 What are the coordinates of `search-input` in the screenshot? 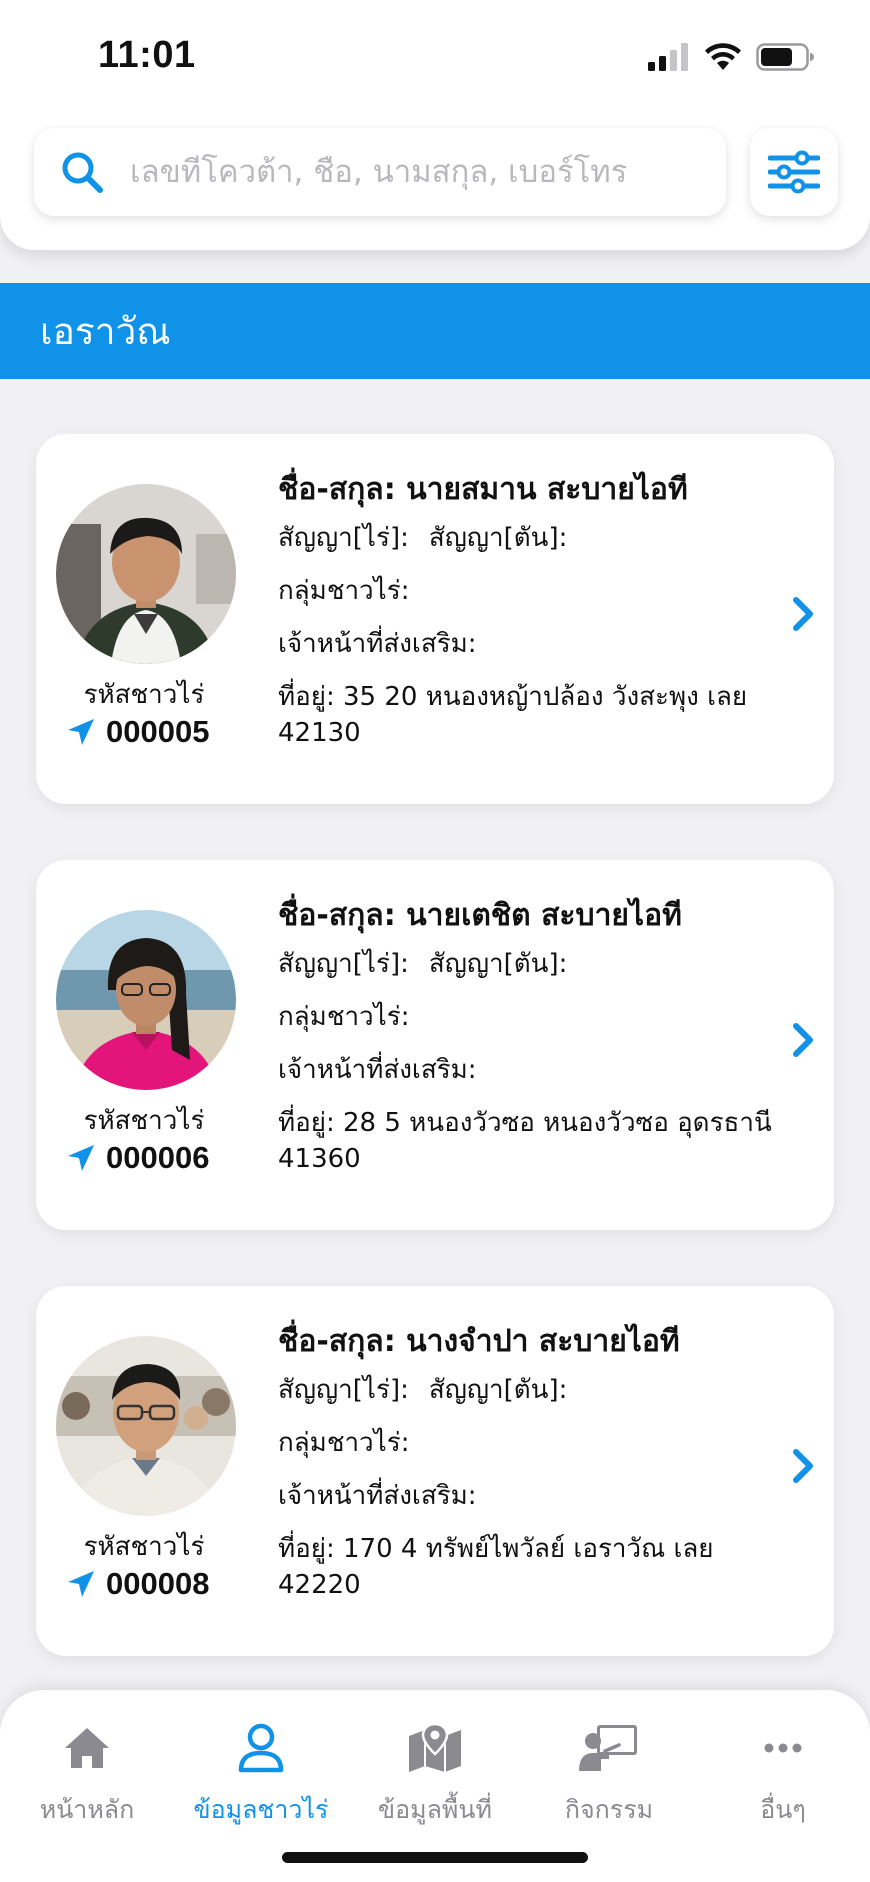 It's located at (425, 172).